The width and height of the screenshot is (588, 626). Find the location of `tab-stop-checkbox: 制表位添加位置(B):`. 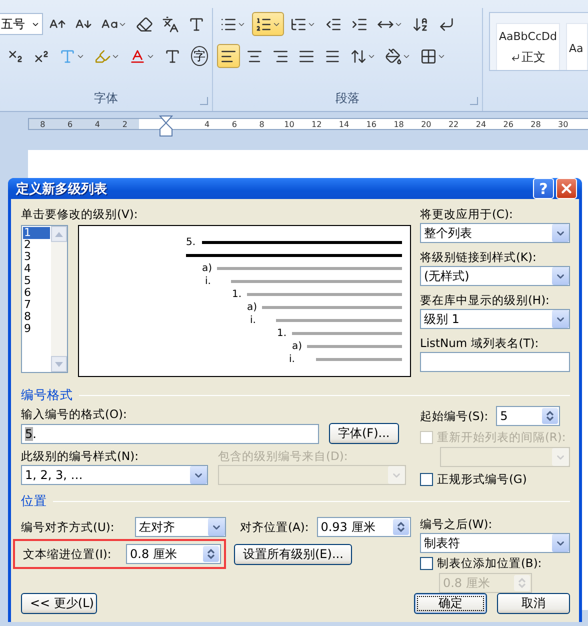

tab-stop-checkbox: 制表位添加位置(B): is located at coordinates (495, 563).